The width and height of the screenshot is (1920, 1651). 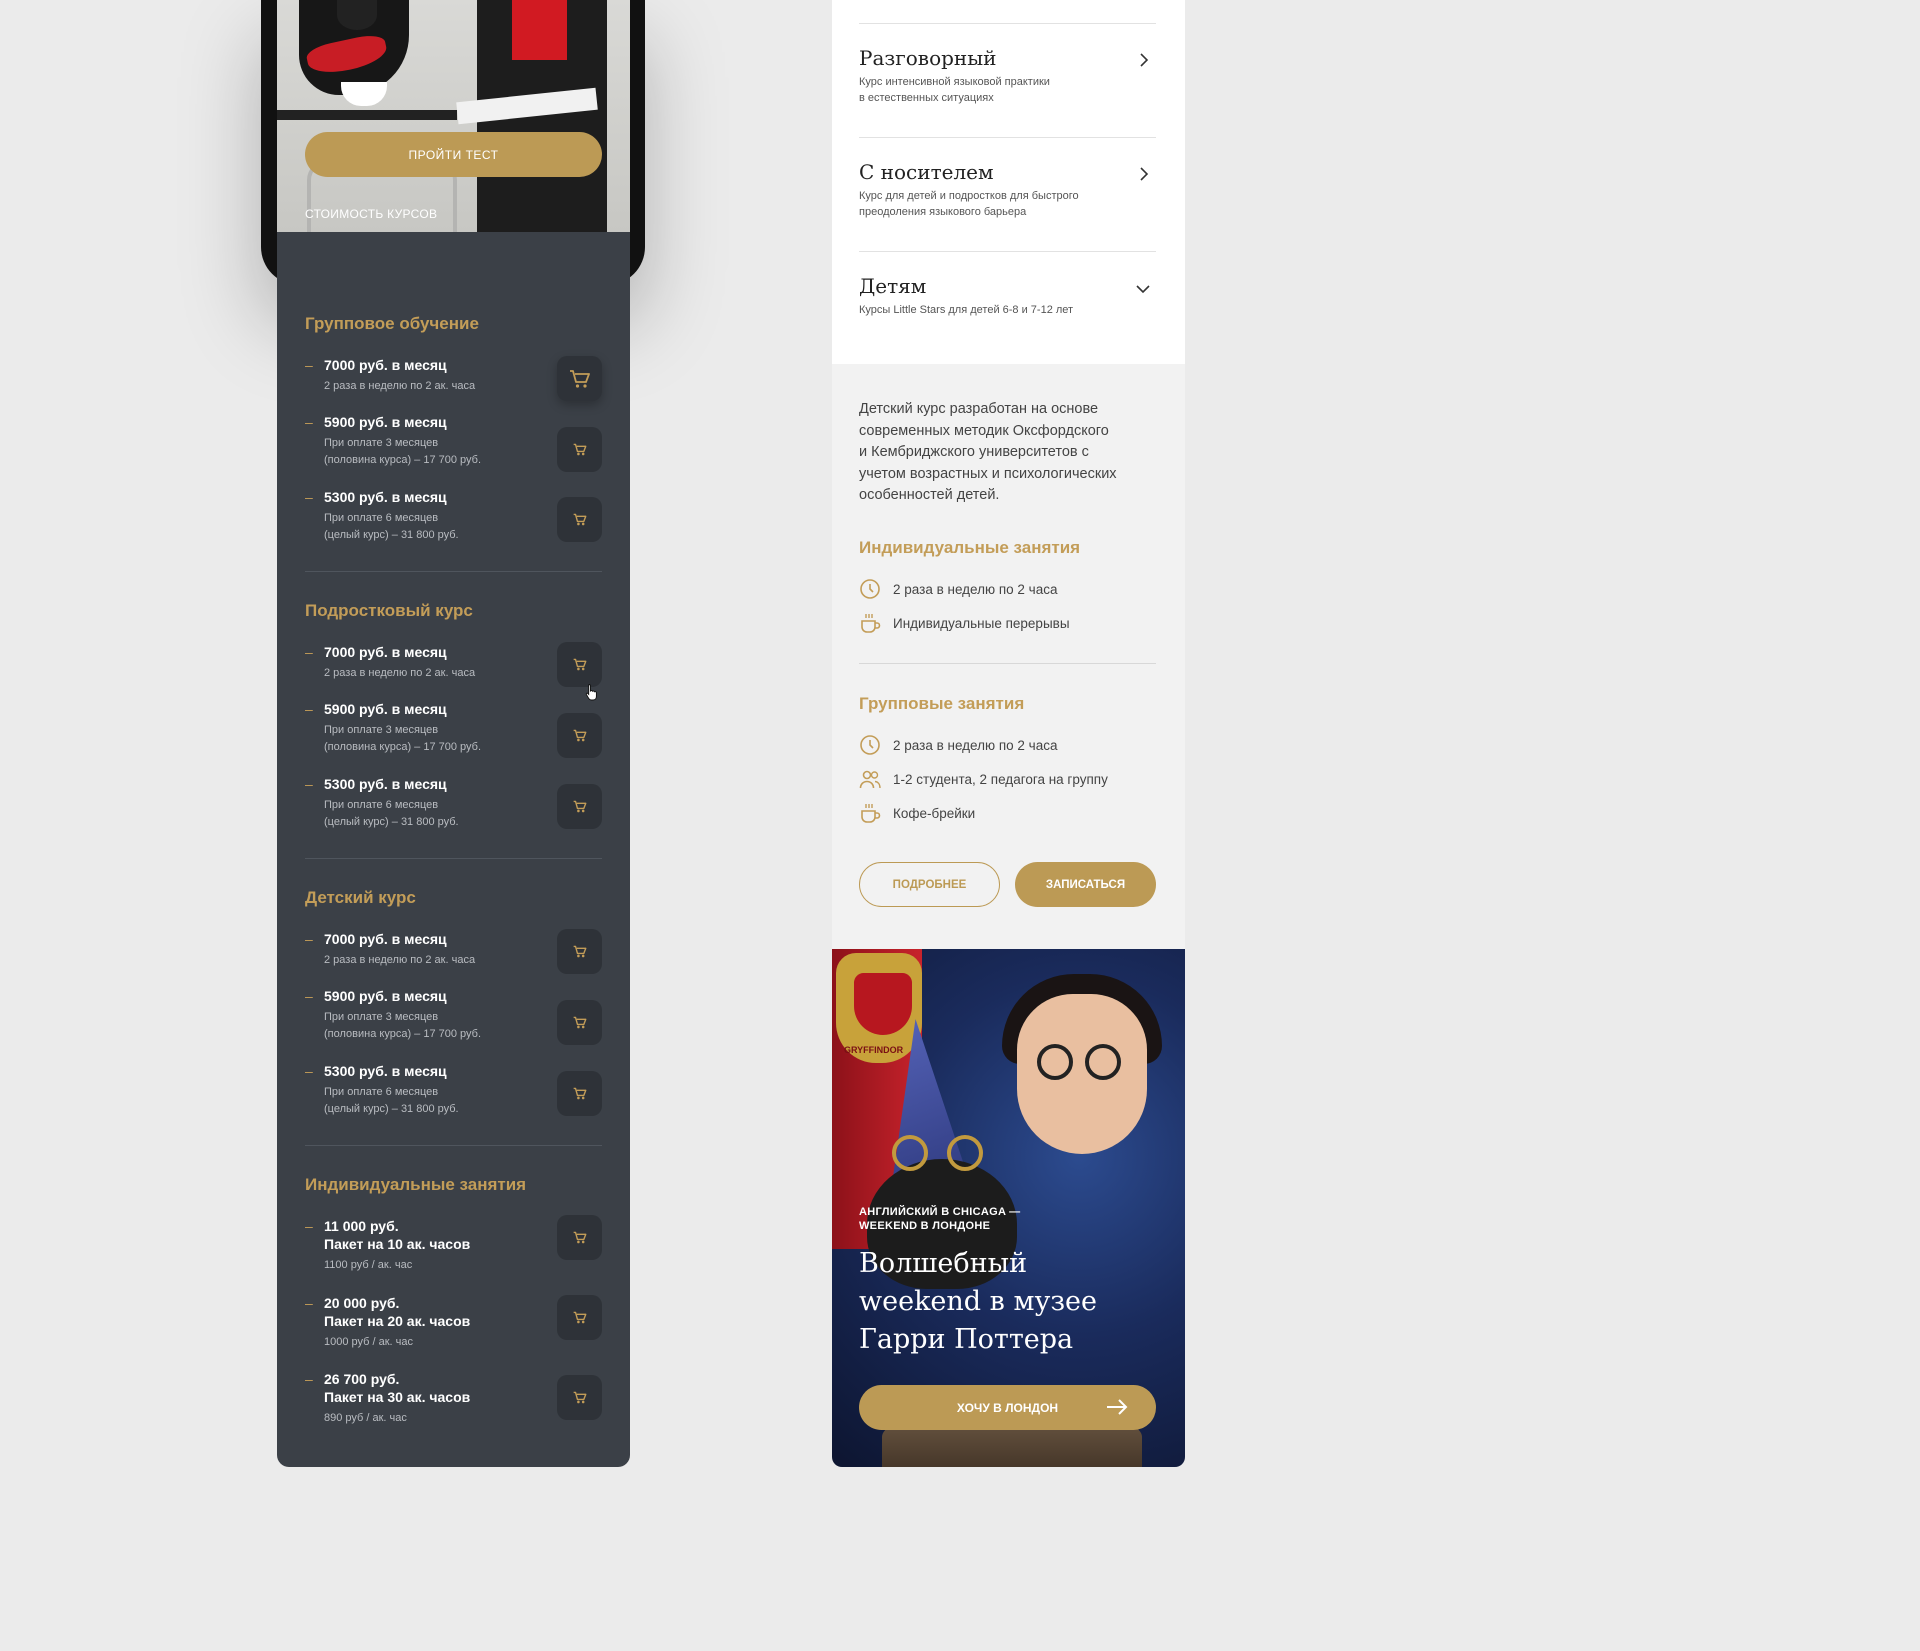 What do you see at coordinates (369, 1342) in the screenshot?
I see `price-note: 1000 руб / ак. час` at bounding box center [369, 1342].